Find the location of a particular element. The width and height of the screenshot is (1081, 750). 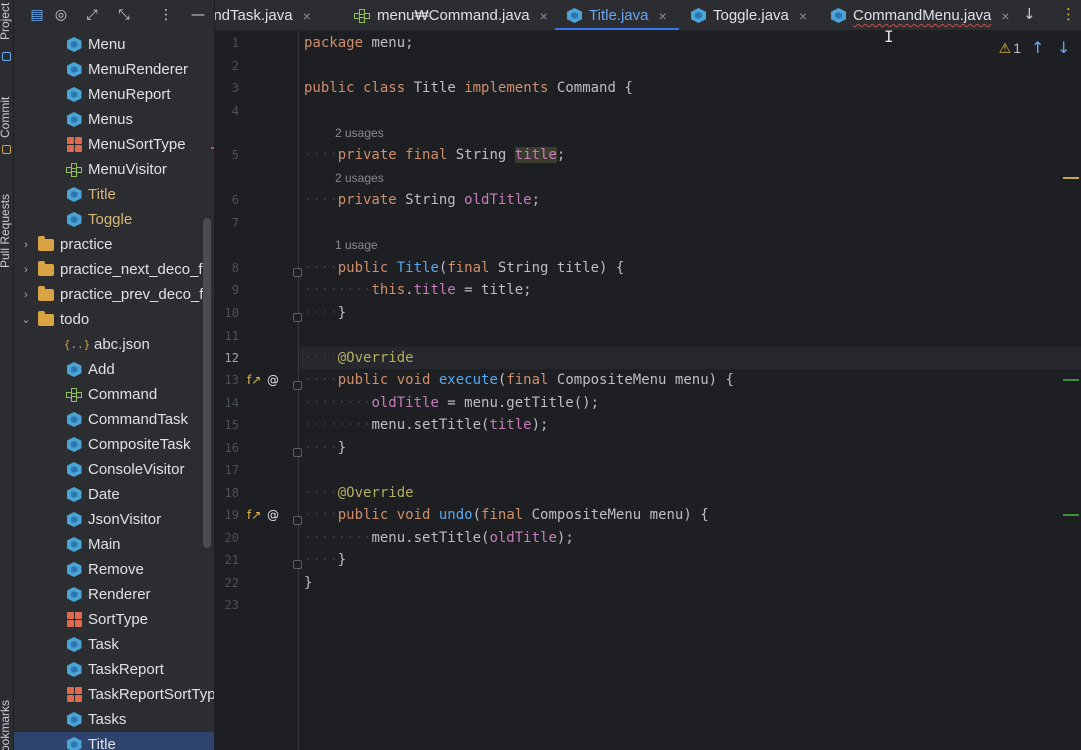

locate-target-icon: ◎ is located at coordinates (61, 15).